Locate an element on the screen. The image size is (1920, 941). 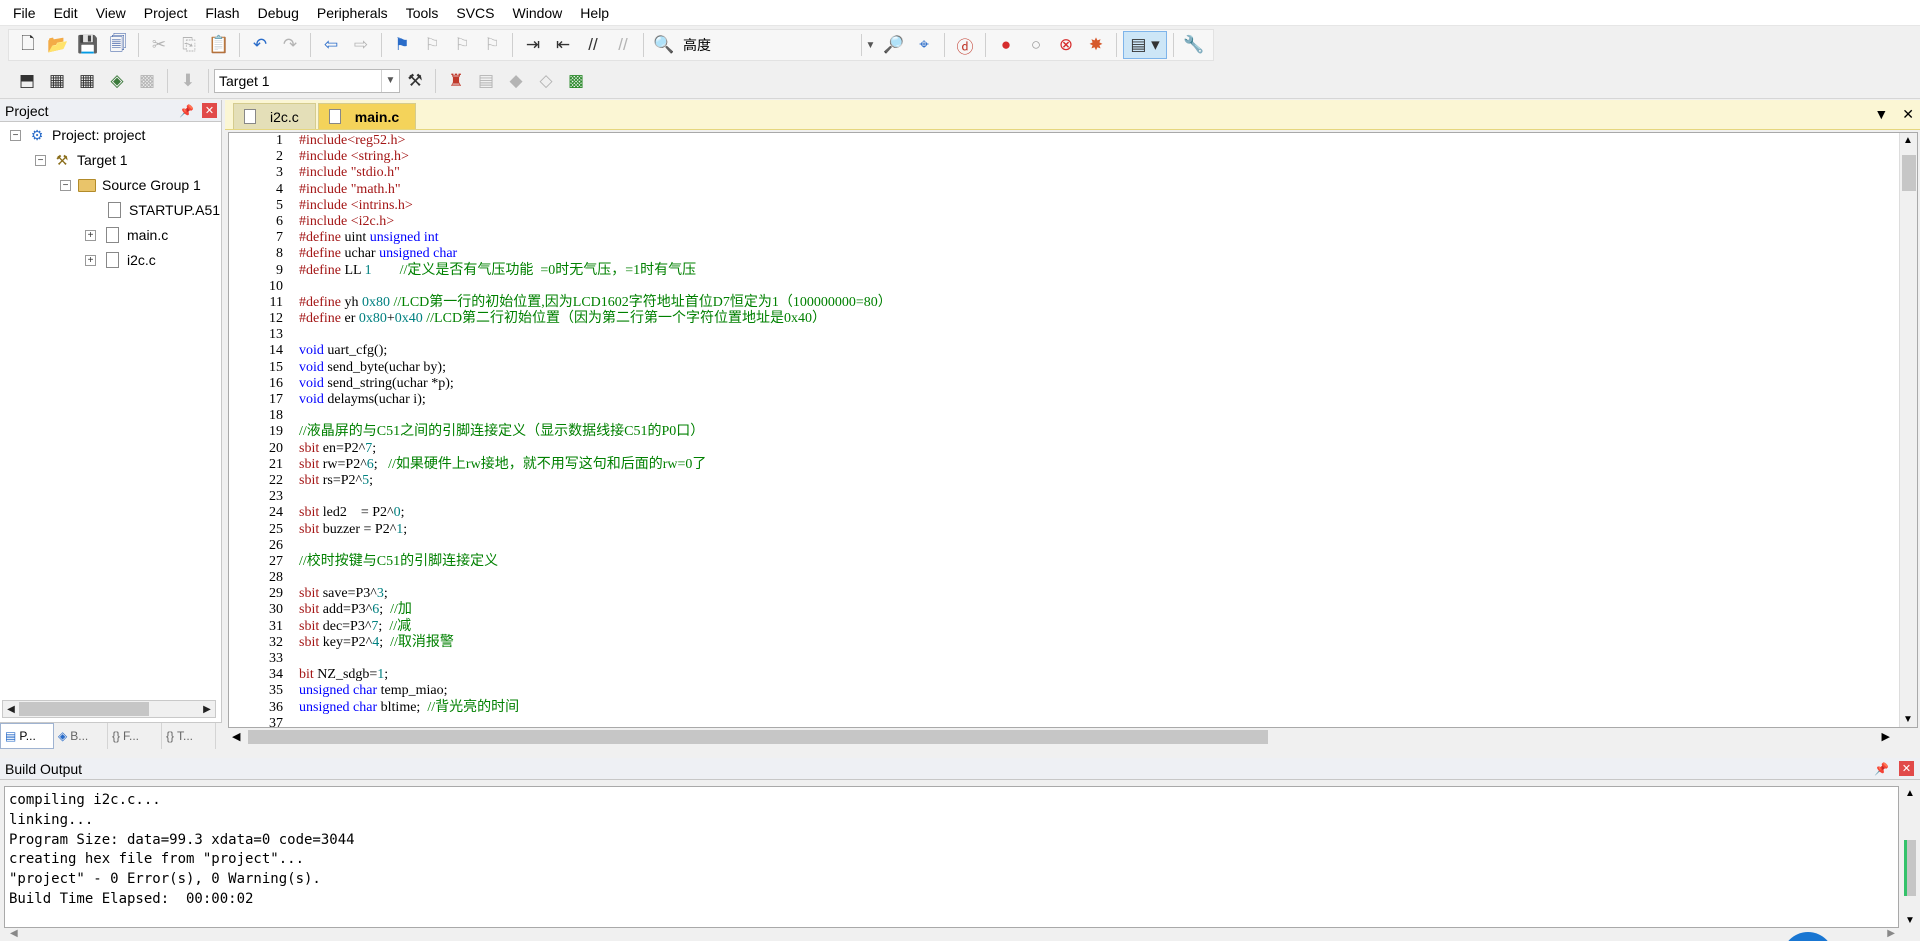
multi-project-icon: ◇ is located at coordinates (546, 81).